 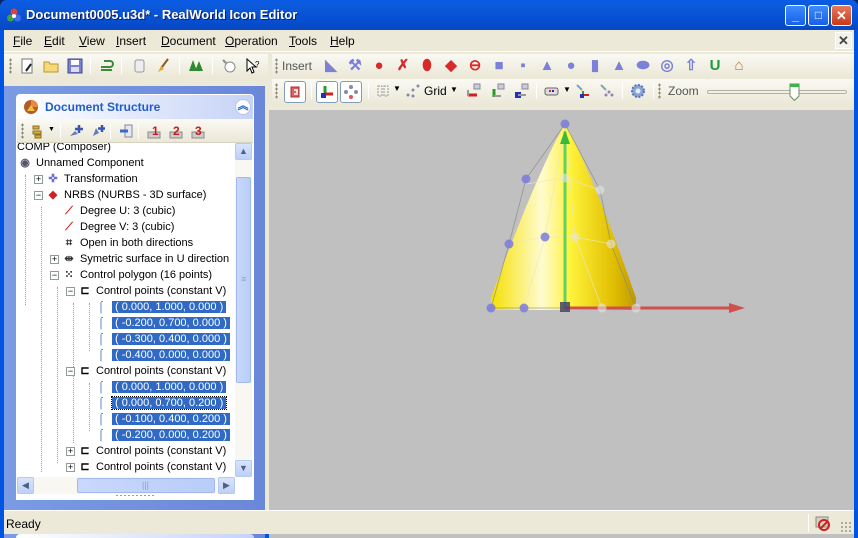 I want to click on level-3-icon: 3, so click(x=198, y=131).